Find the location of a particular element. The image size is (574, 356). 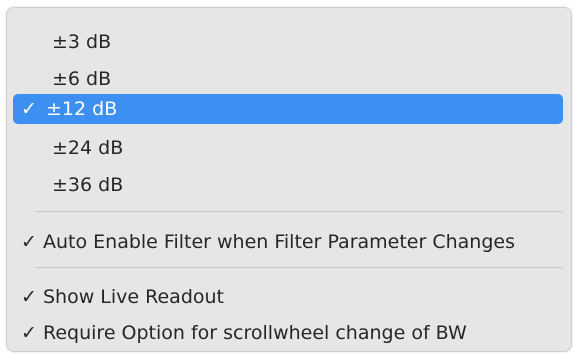

menu-item-label: Show Live Readout is located at coordinates (134, 297).